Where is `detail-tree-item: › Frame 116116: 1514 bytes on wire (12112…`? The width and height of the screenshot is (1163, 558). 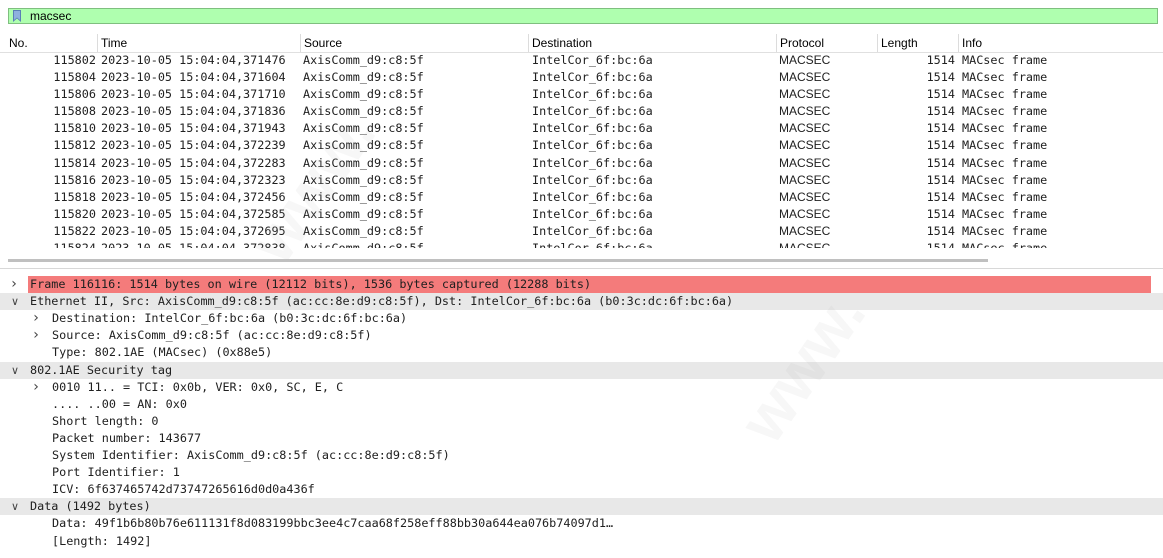 detail-tree-item: › Frame 116116: 1514 bytes on wire (12112… is located at coordinates (581, 284).